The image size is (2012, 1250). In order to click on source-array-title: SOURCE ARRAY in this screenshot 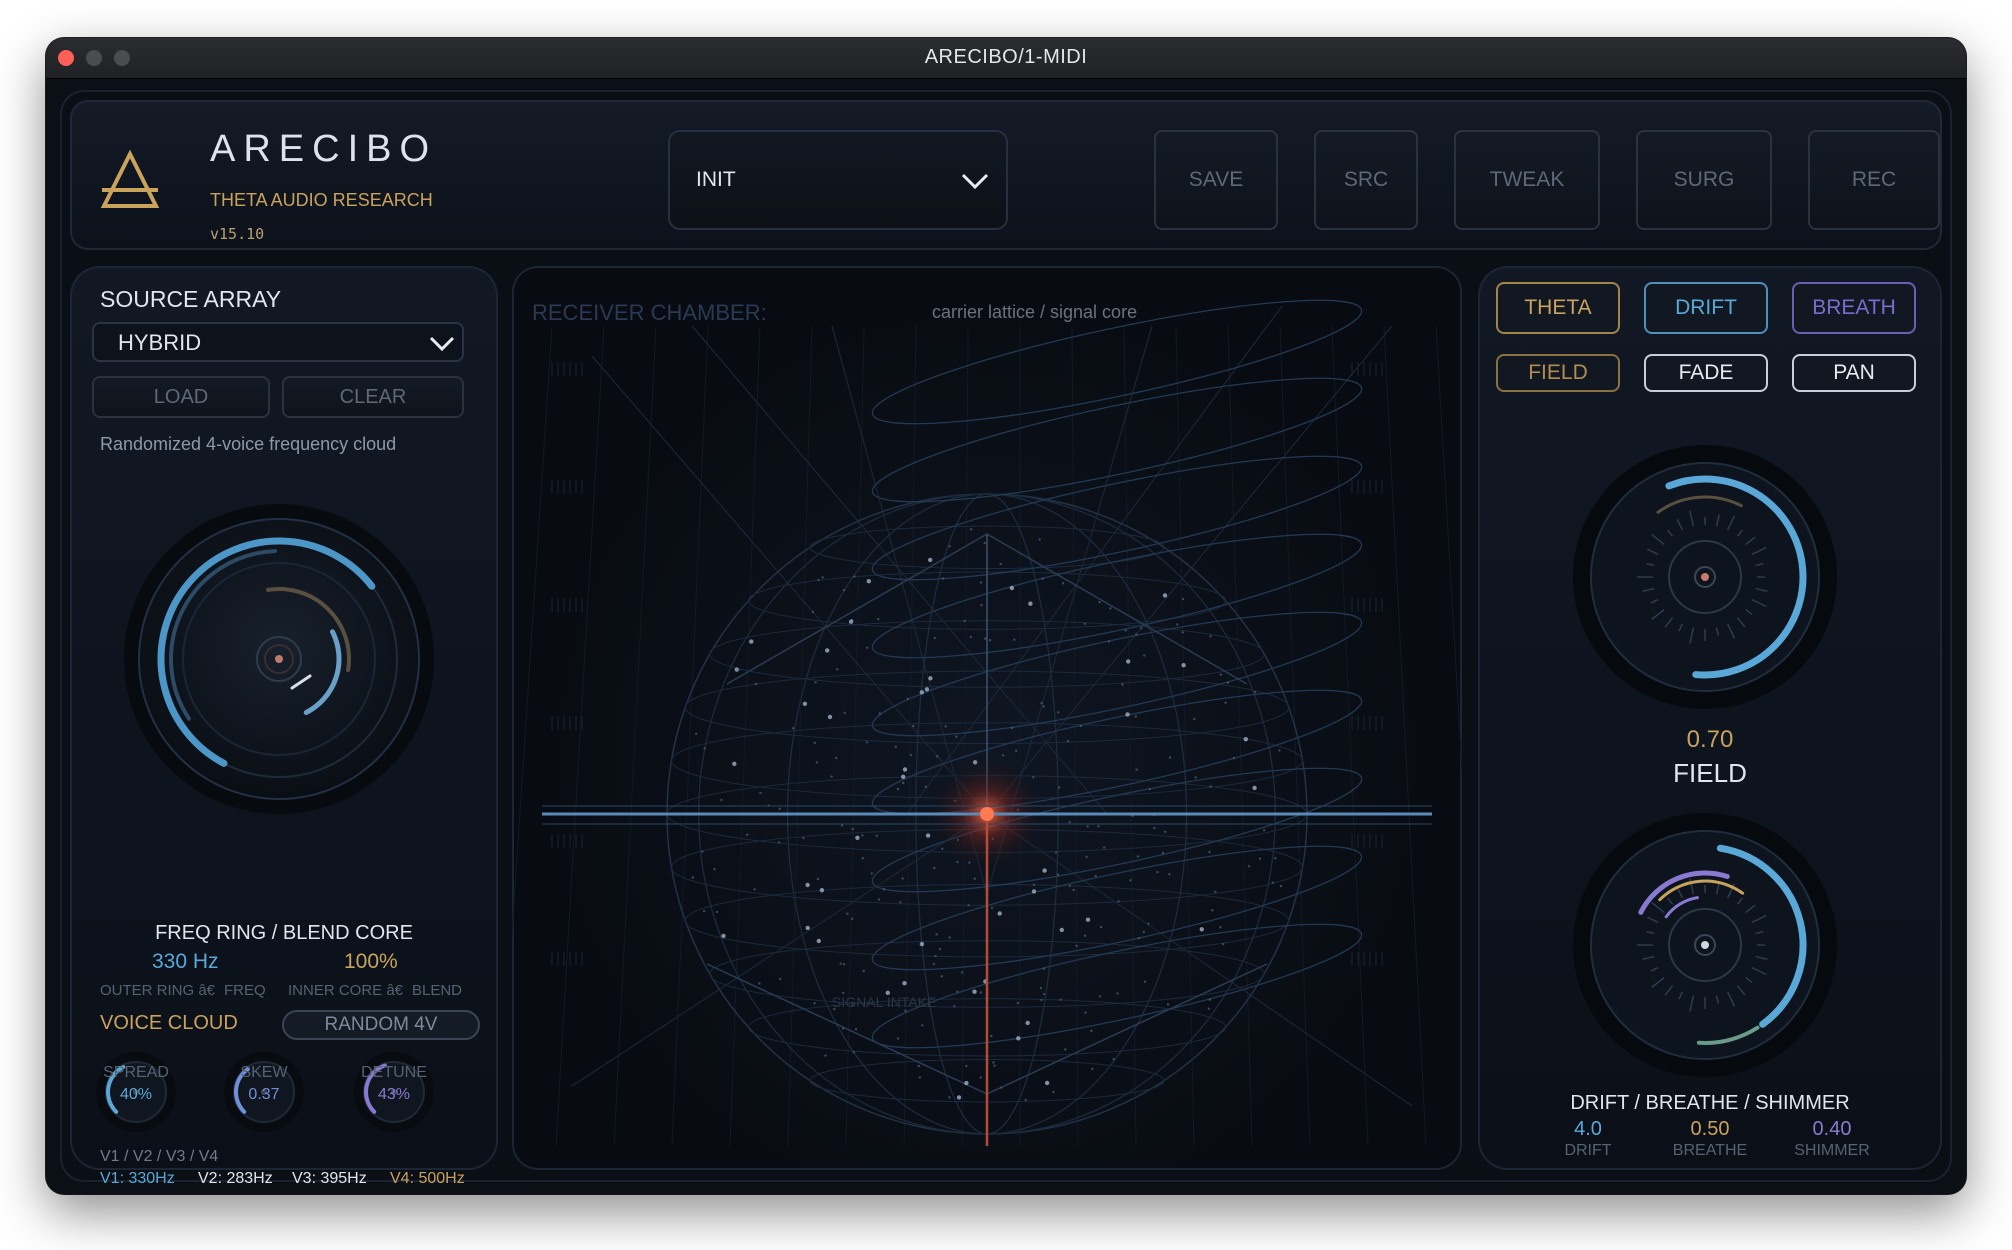, I will do `click(191, 299)`.